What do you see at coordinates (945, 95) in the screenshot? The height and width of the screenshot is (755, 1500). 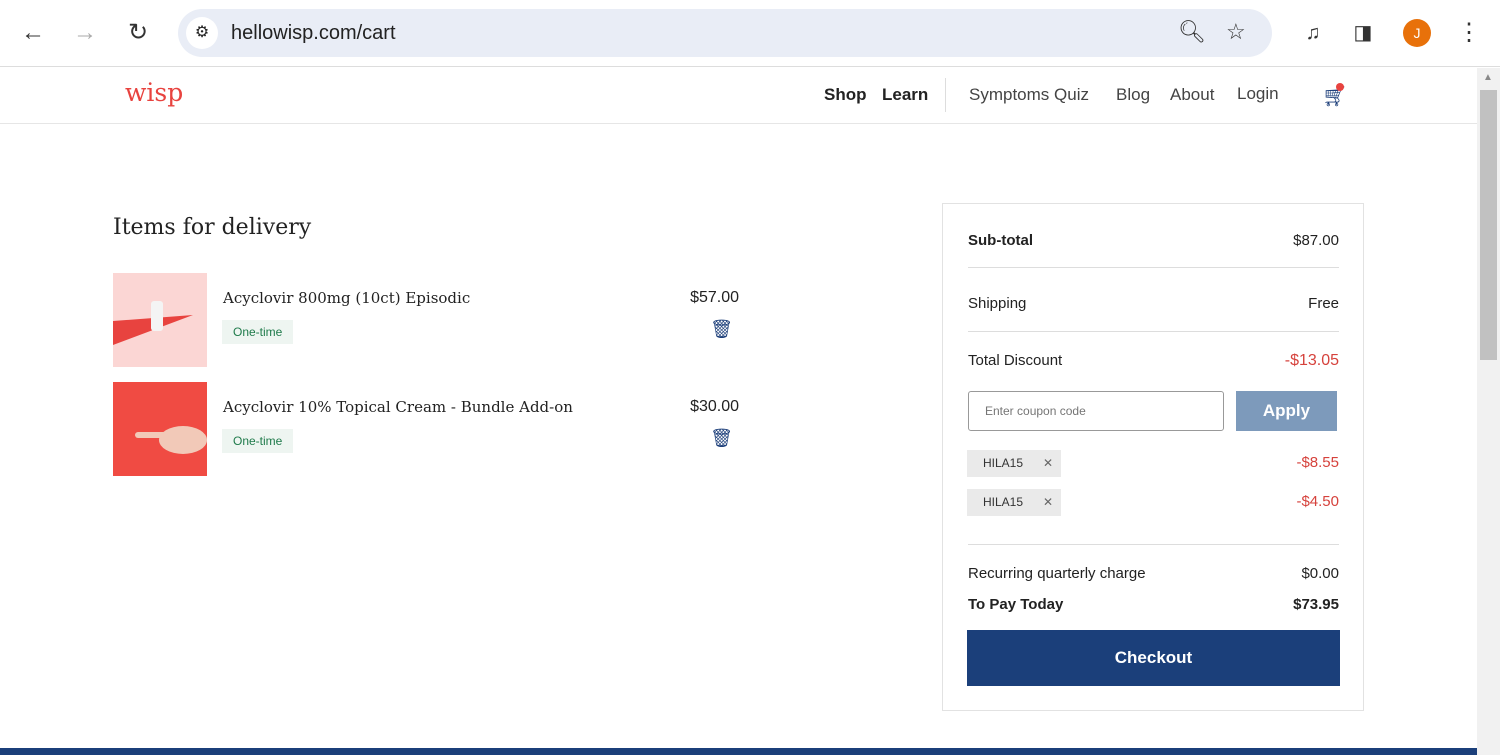 I see `nav-divider` at bounding box center [945, 95].